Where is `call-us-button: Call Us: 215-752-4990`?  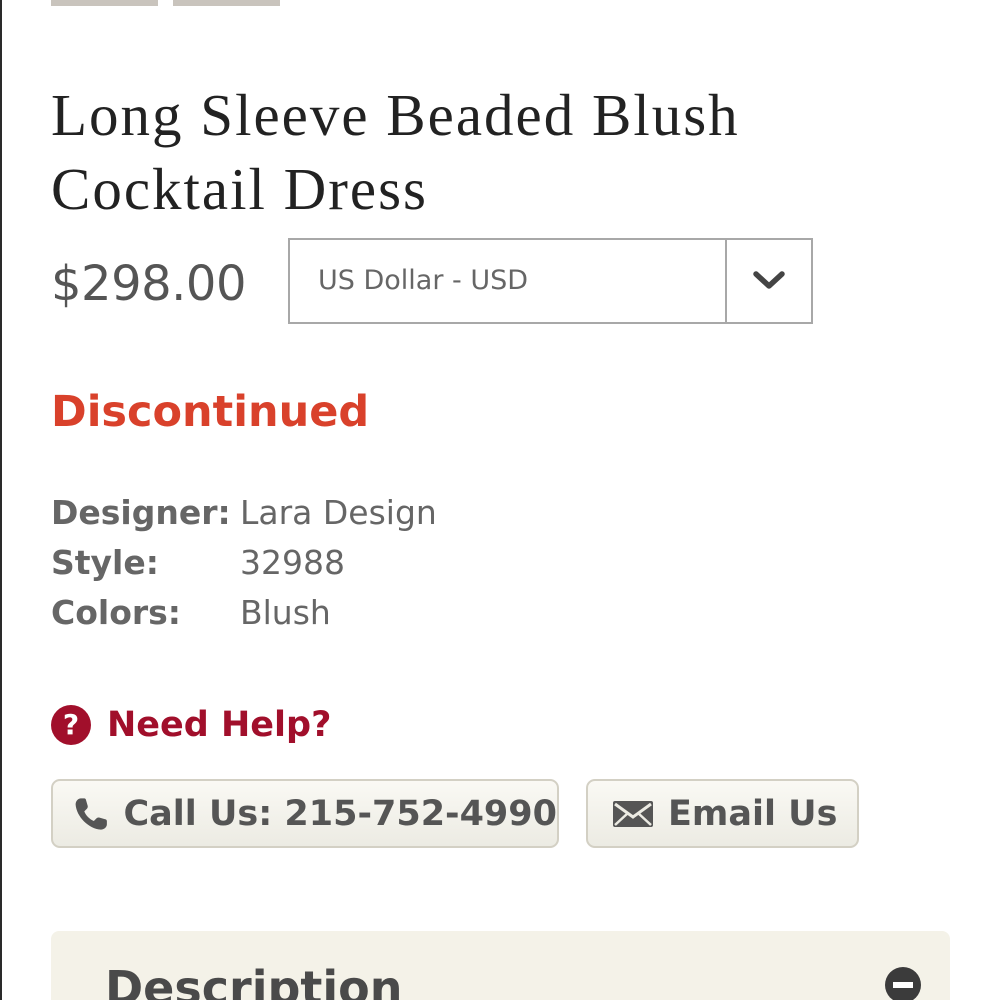
call-us-button: Call Us: 215-752-4990 is located at coordinates (305, 813).